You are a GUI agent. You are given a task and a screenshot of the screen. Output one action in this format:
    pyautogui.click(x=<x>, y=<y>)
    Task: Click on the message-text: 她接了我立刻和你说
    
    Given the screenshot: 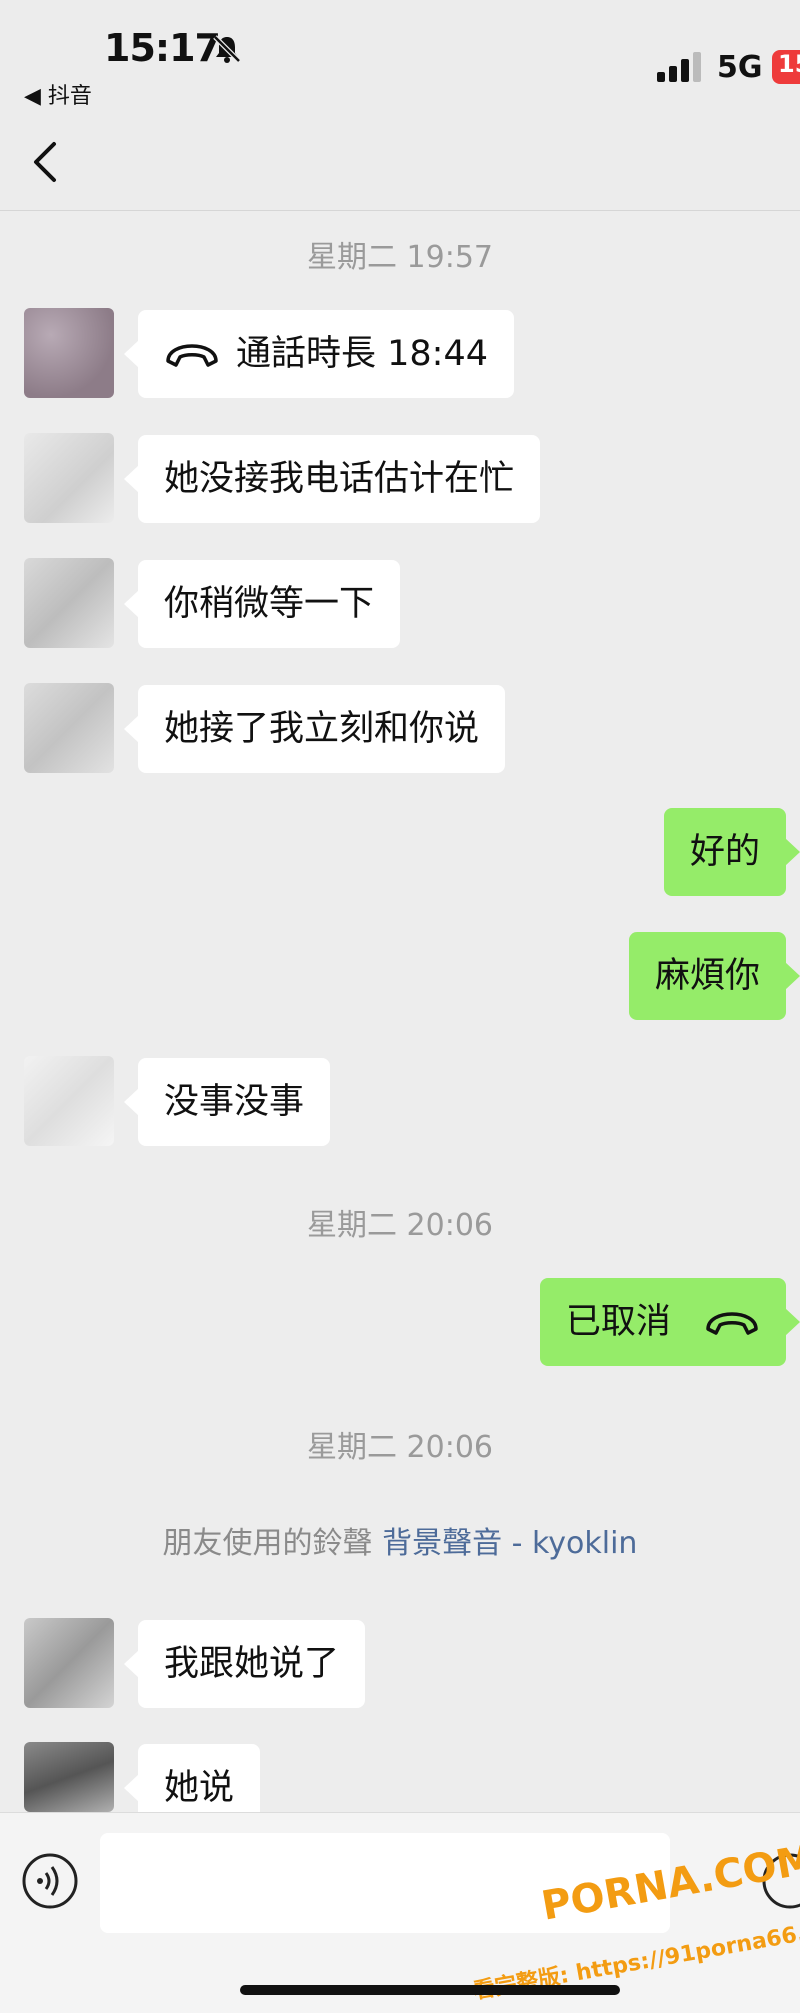 What is the action you would take?
    pyautogui.click(x=322, y=729)
    